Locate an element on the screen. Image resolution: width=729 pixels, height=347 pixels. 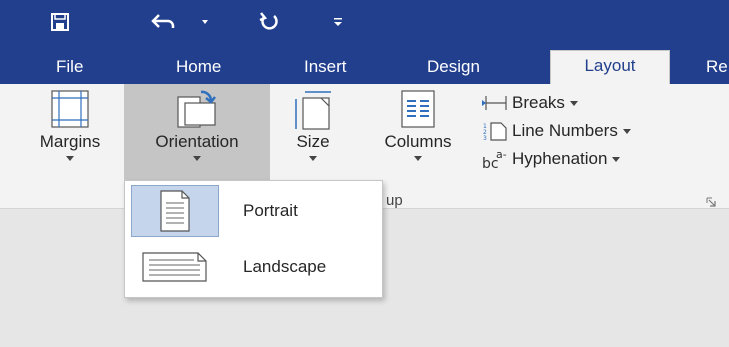
undo-dropdown-button is located at coordinates (205, 22).